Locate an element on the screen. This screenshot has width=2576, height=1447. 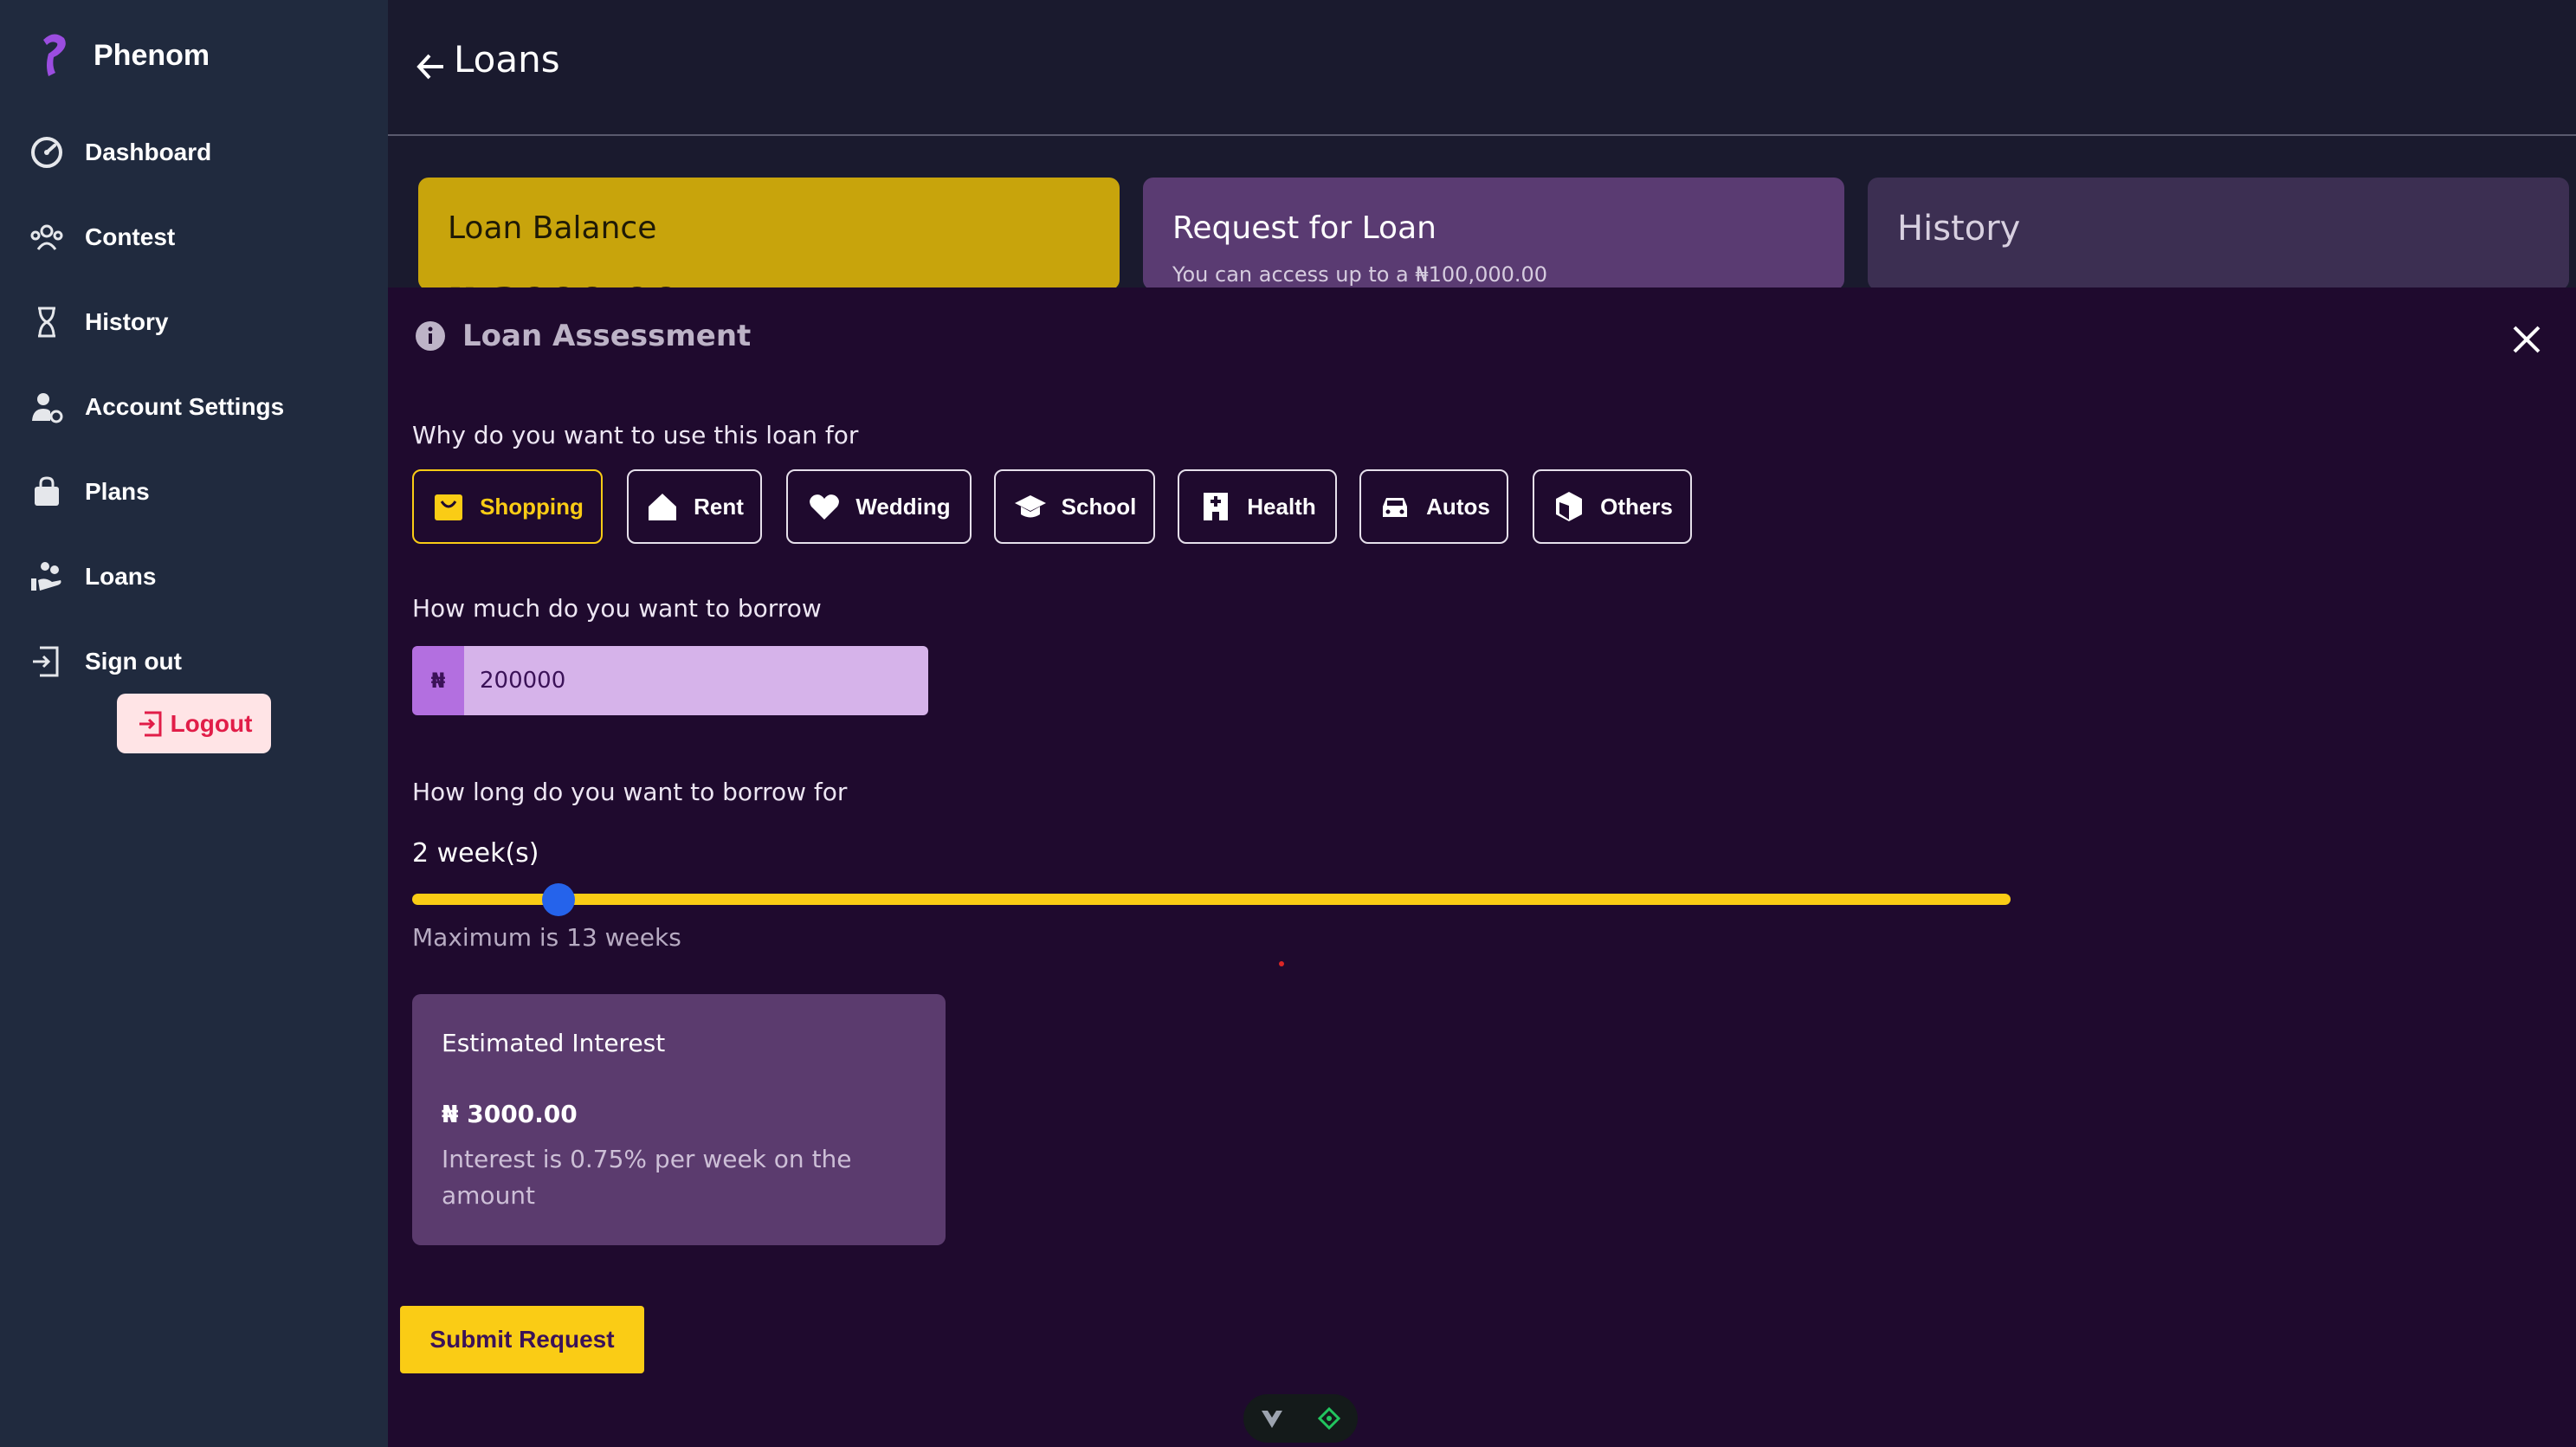
sidebar-item-label: Contest is located at coordinates (130, 237).